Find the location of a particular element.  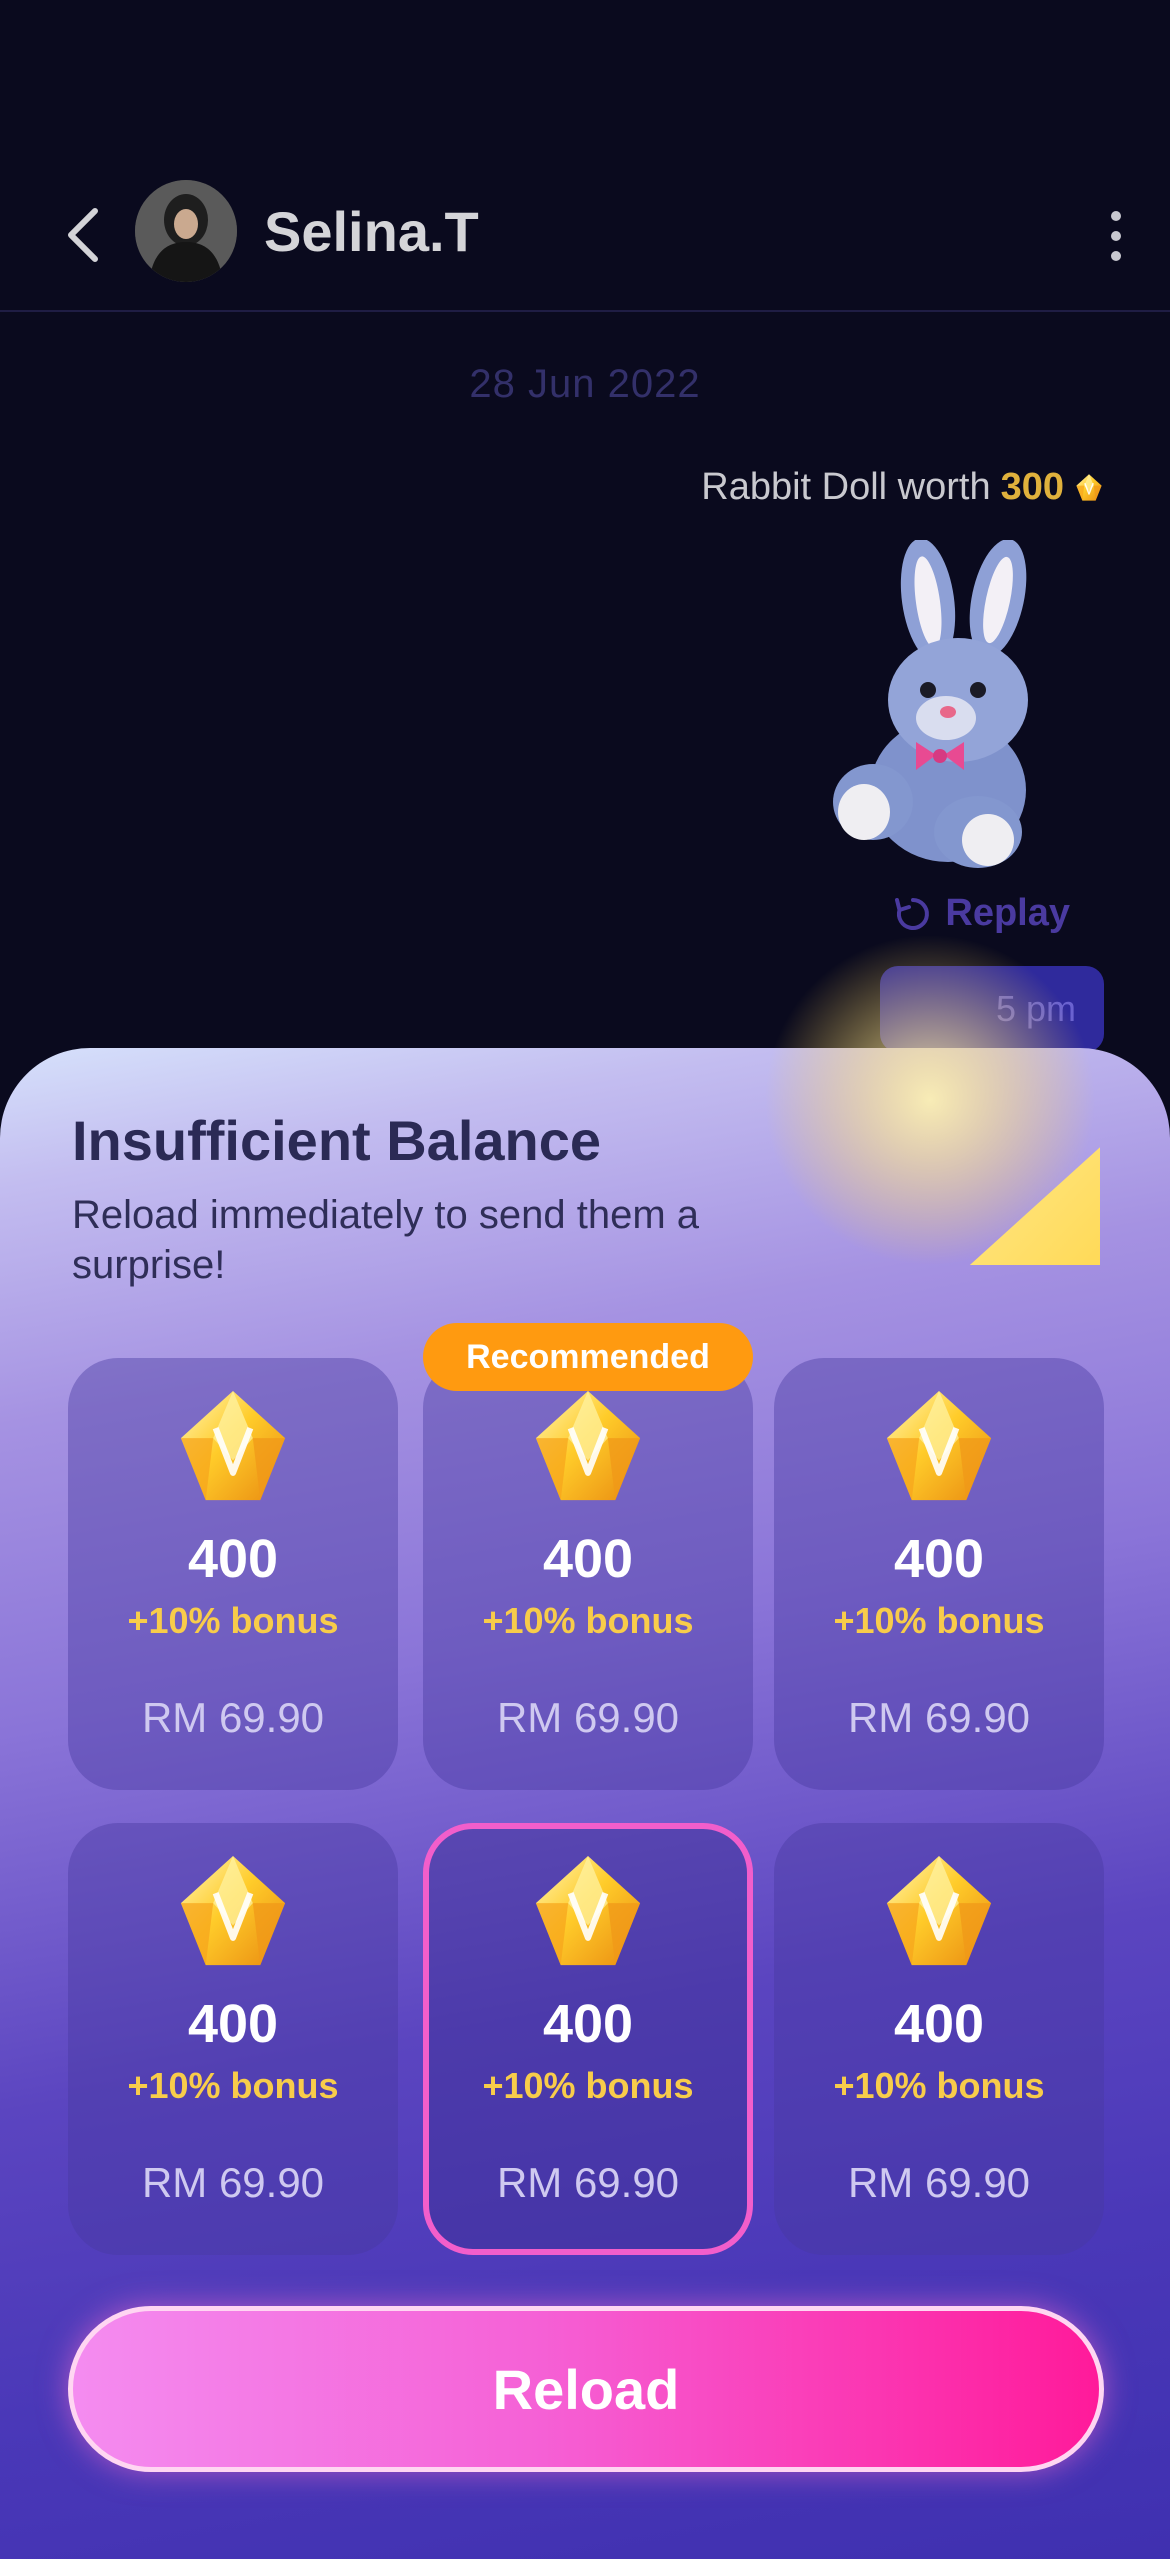

gift-text: Rabbit Doll worth is located at coordinates (846, 487).